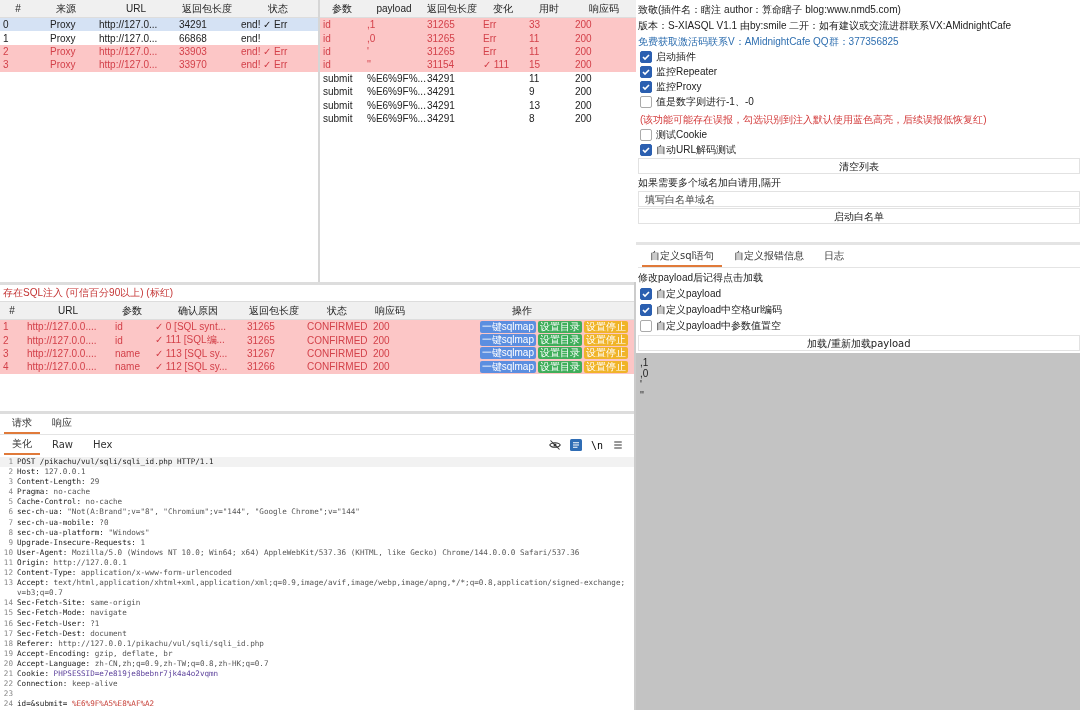 The width and height of the screenshot is (1080, 710). Describe the element at coordinates (549, 8) in the screenshot. I see `column-header: 用时` at that location.